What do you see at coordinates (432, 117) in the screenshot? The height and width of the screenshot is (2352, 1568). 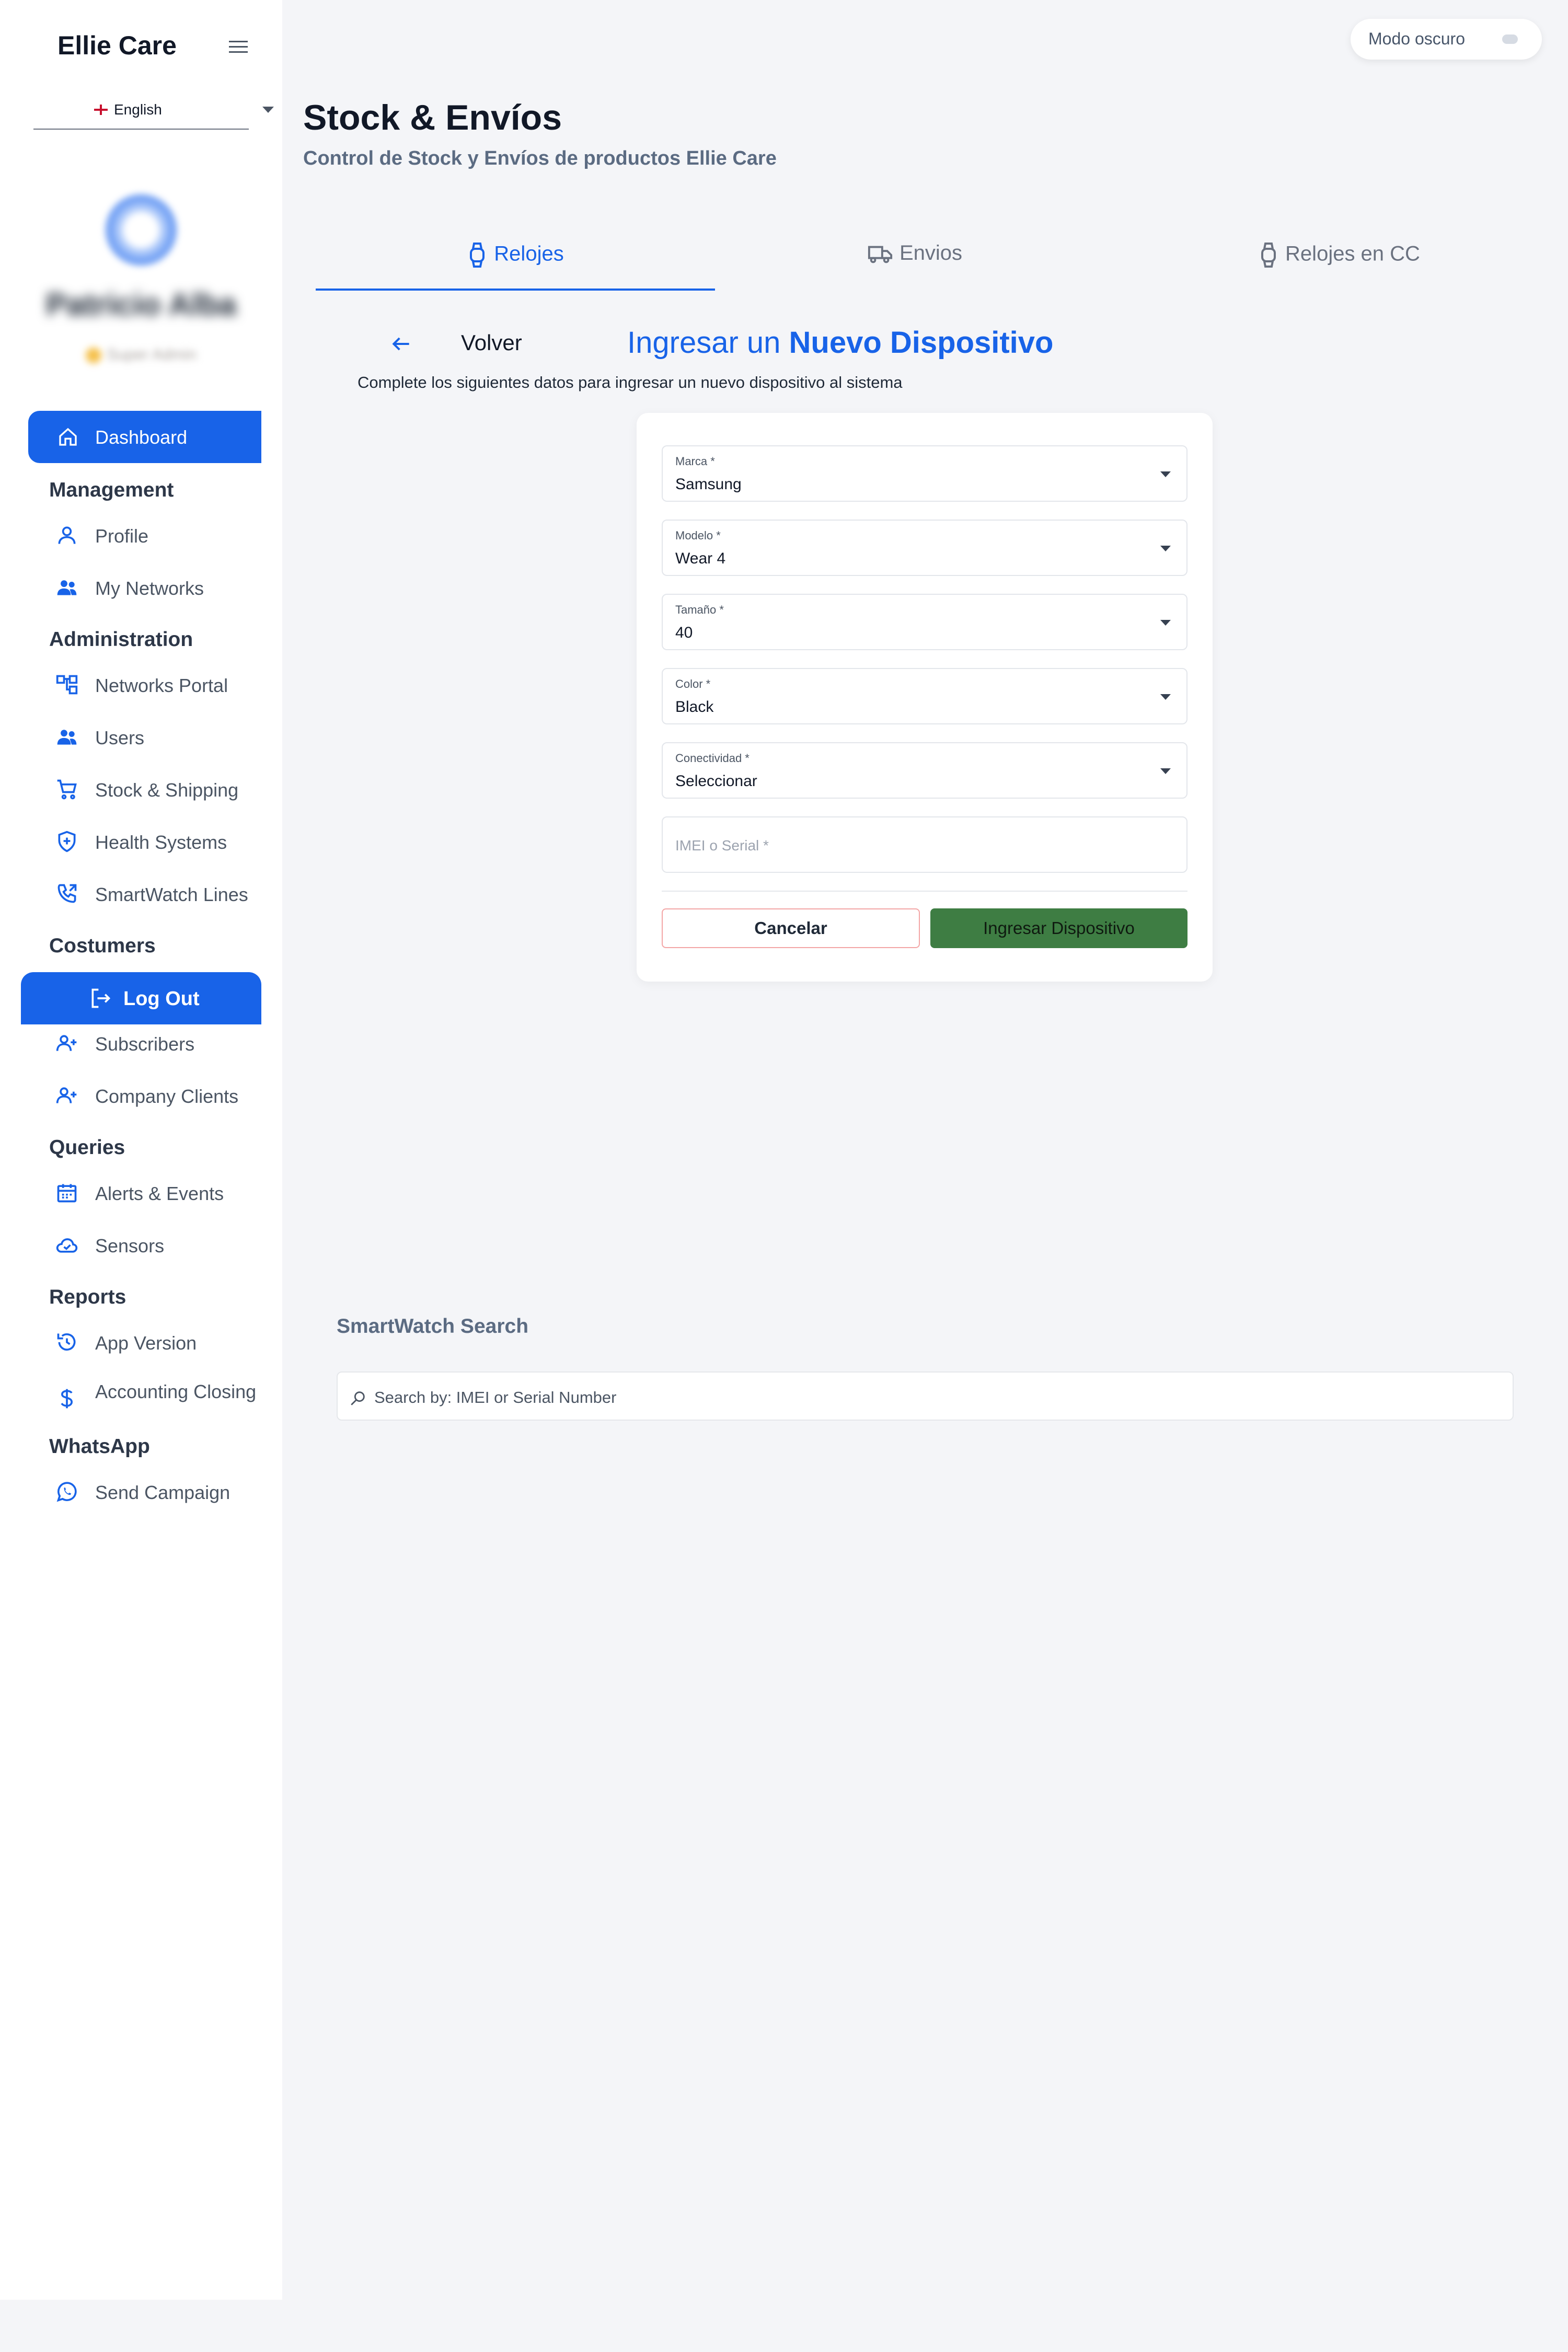 I see `page-title: Stock & Envíos` at bounding box center [432, 117].